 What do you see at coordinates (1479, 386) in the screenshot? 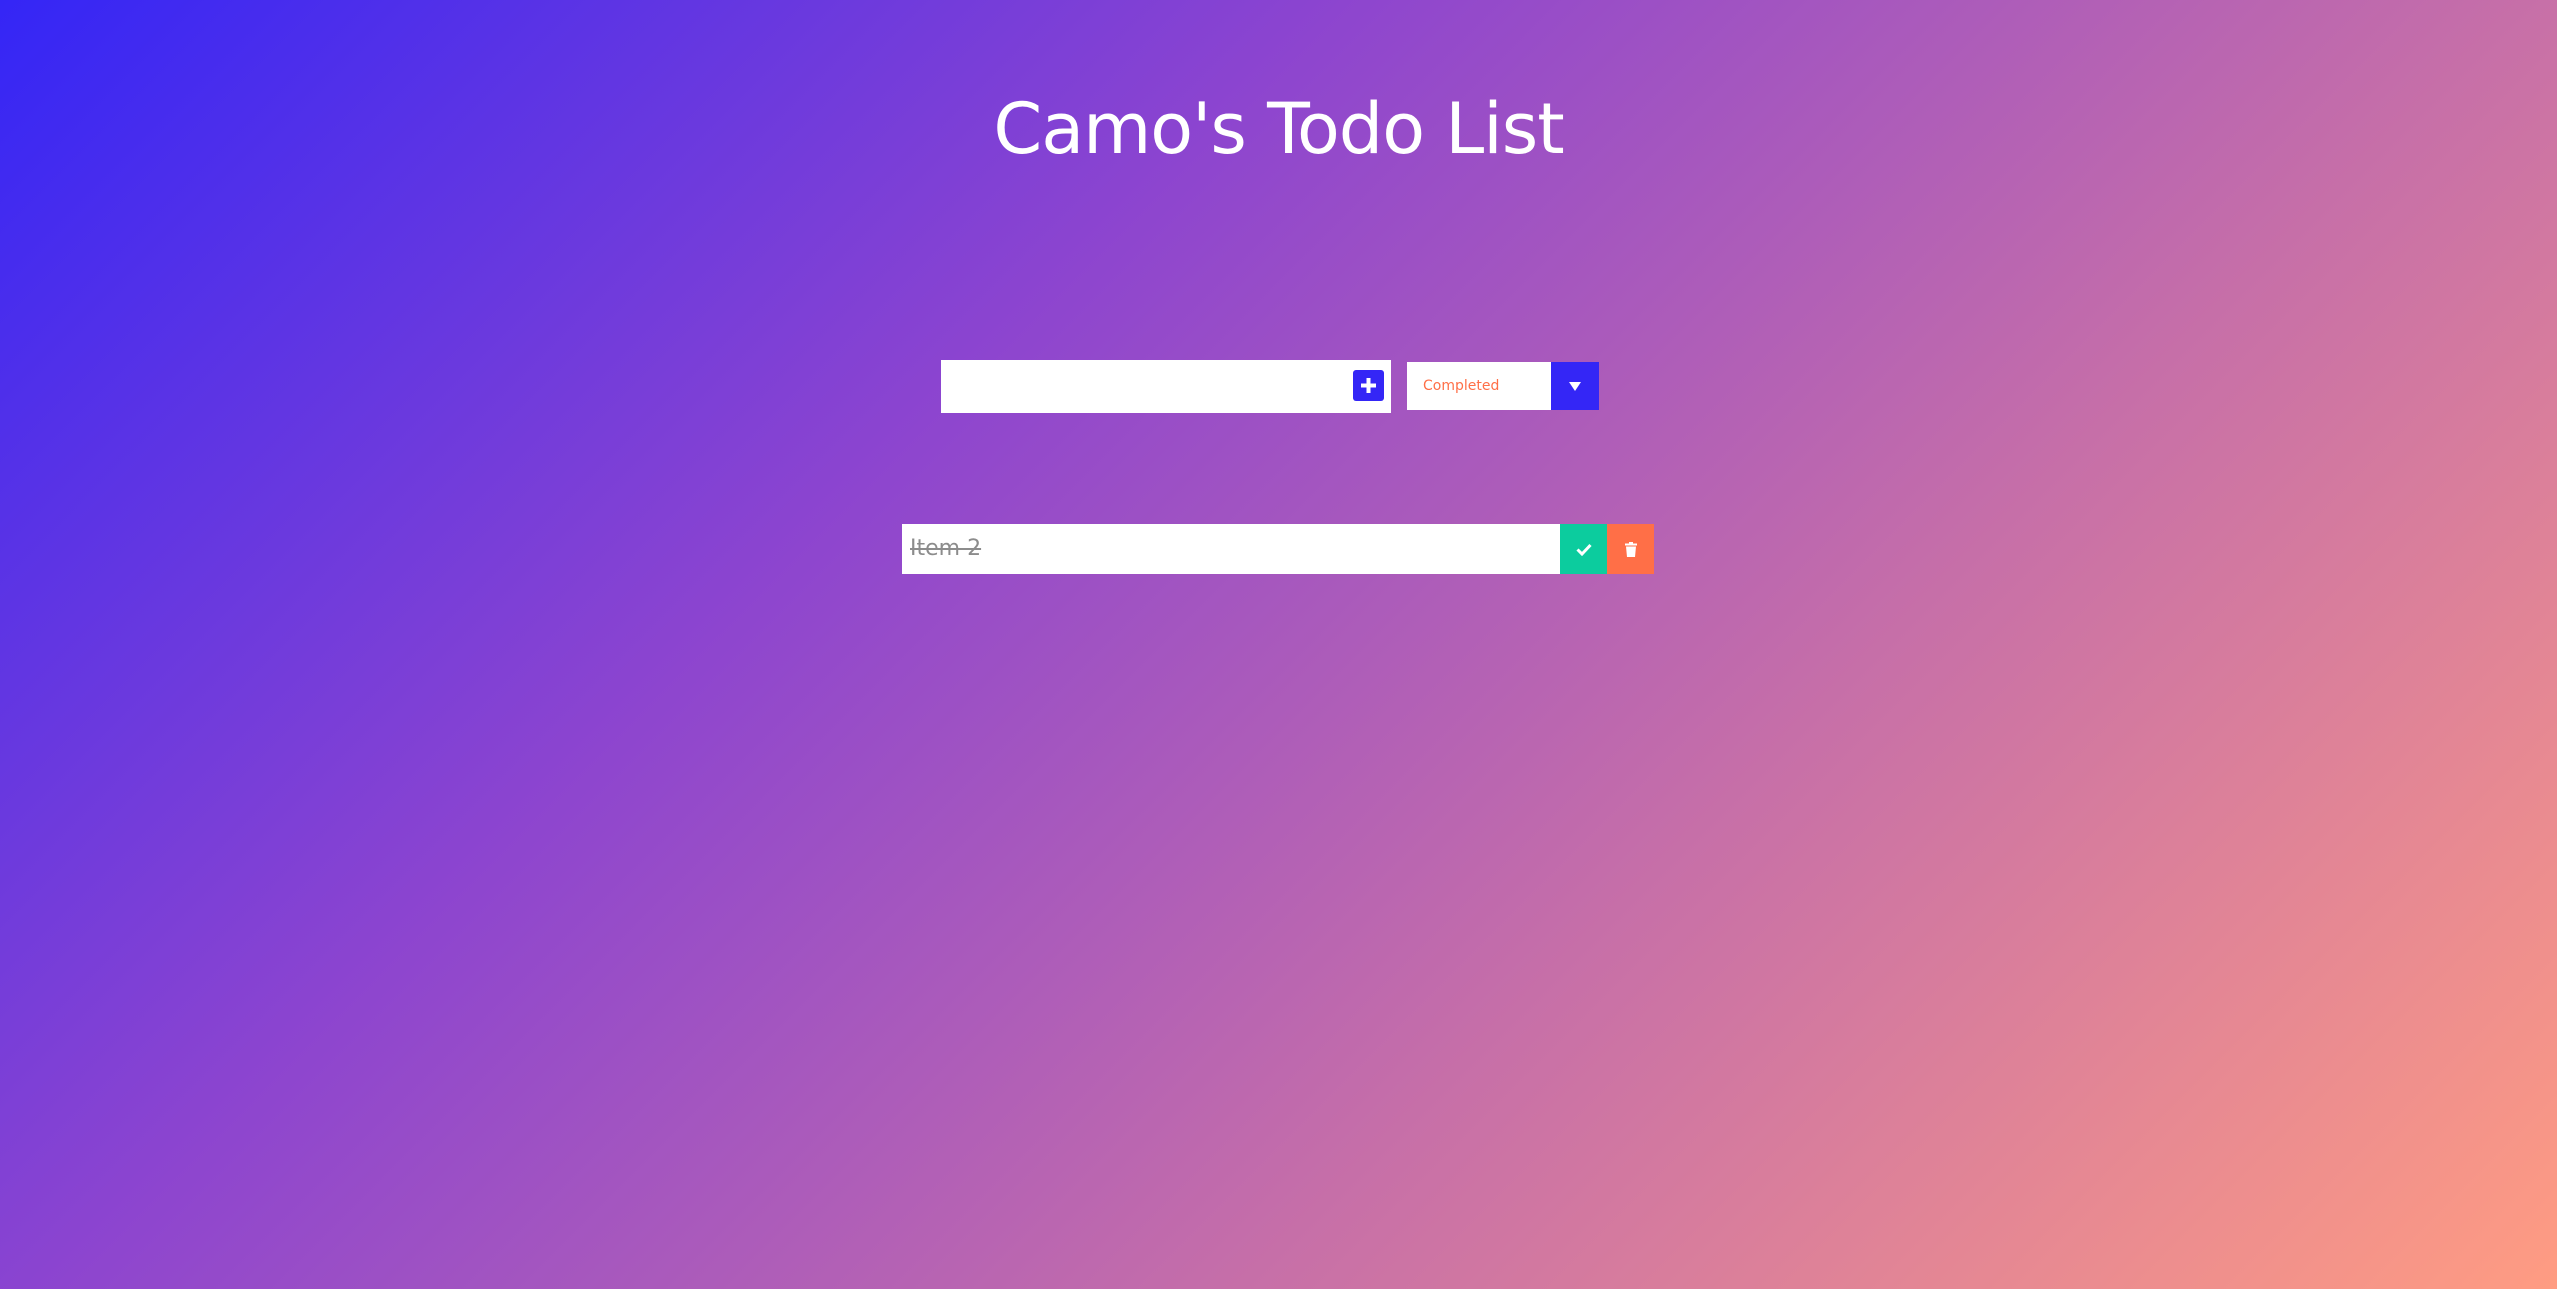
I see `filter-selected-value: Completed` at bounding box center [1479, 386].